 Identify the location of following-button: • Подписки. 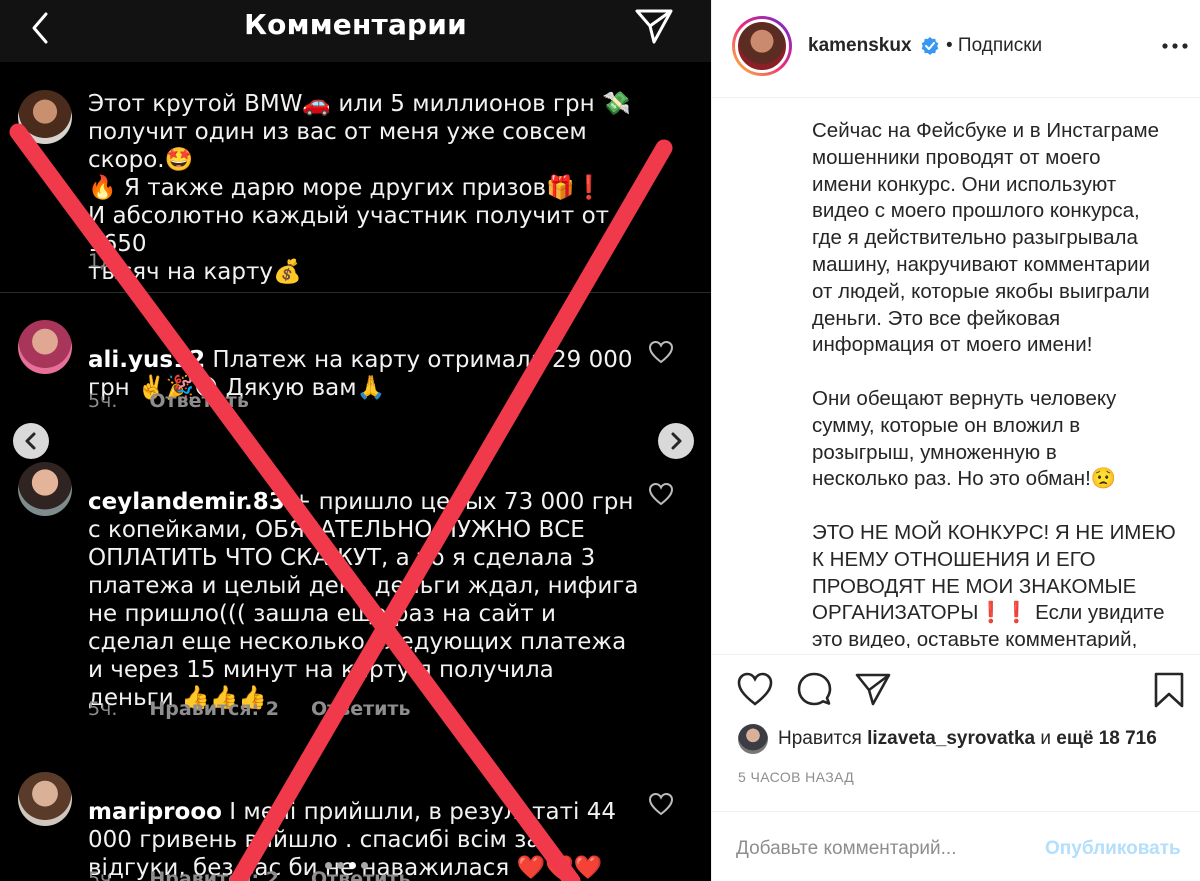
(994, 46).